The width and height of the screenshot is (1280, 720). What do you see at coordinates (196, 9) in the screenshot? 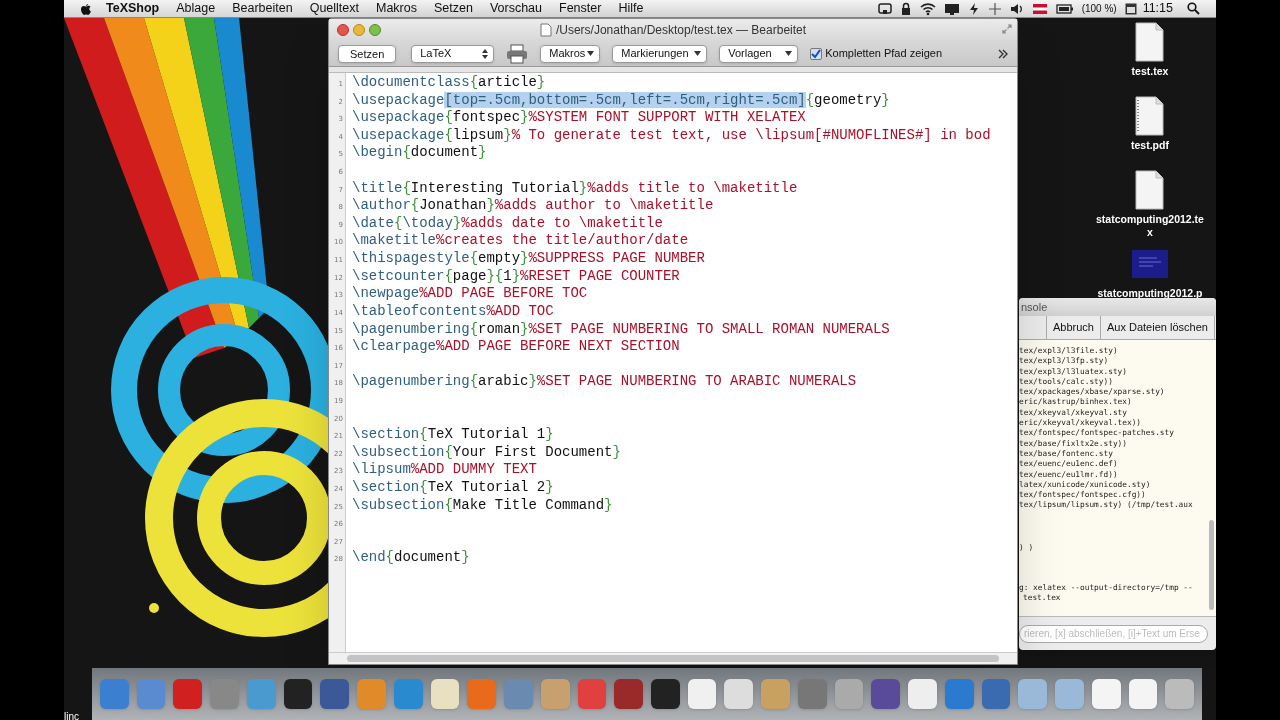
I see `menu-item: Ablage` at bounding box center [196, 9].